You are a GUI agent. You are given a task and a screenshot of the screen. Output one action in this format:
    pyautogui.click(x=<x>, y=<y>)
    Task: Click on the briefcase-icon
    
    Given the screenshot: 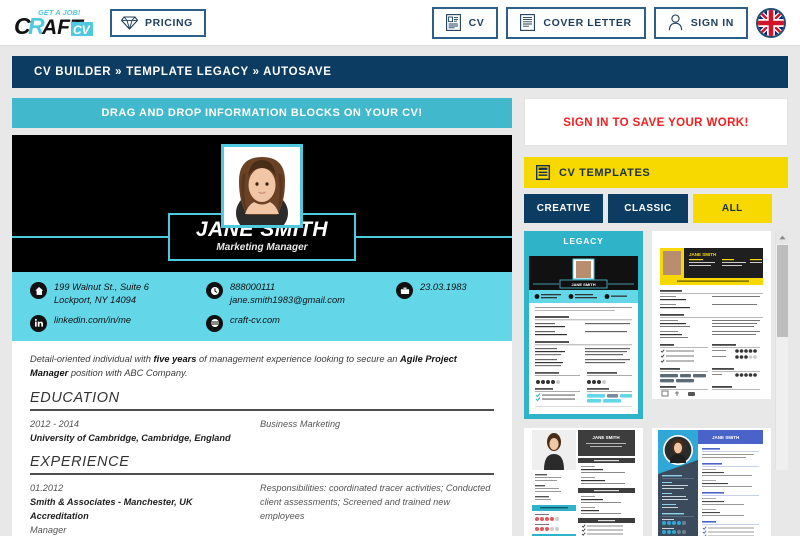 What is the action you would take?
    pyautogui.click(x=404, y=290)
    